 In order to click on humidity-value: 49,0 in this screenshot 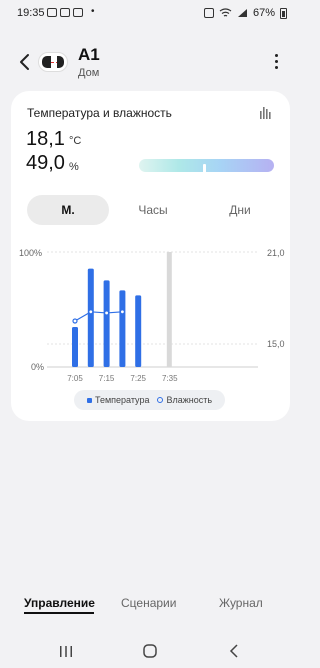, I will do `click(45, 163)`.